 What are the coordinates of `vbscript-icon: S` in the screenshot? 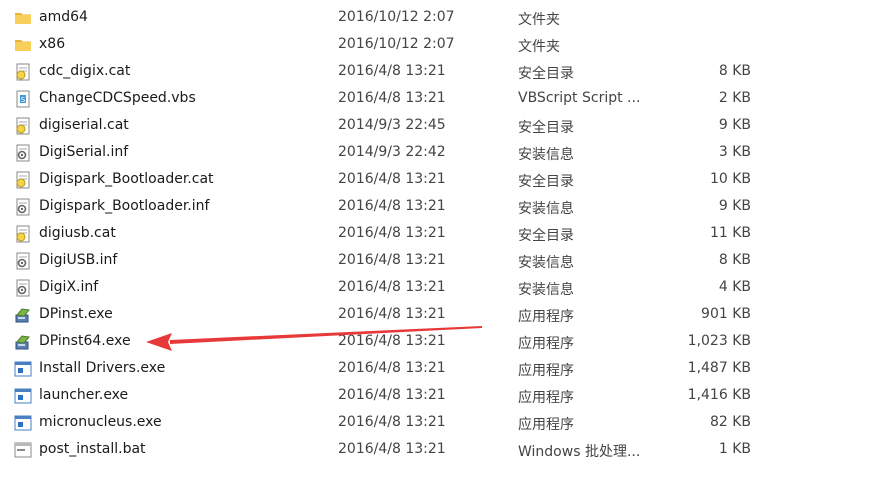 It's located at (23, 99).